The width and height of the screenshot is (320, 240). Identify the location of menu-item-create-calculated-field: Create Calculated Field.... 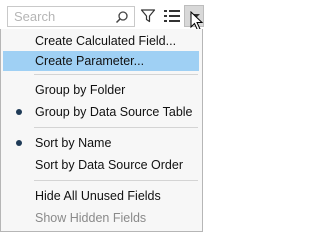
(101, 41).